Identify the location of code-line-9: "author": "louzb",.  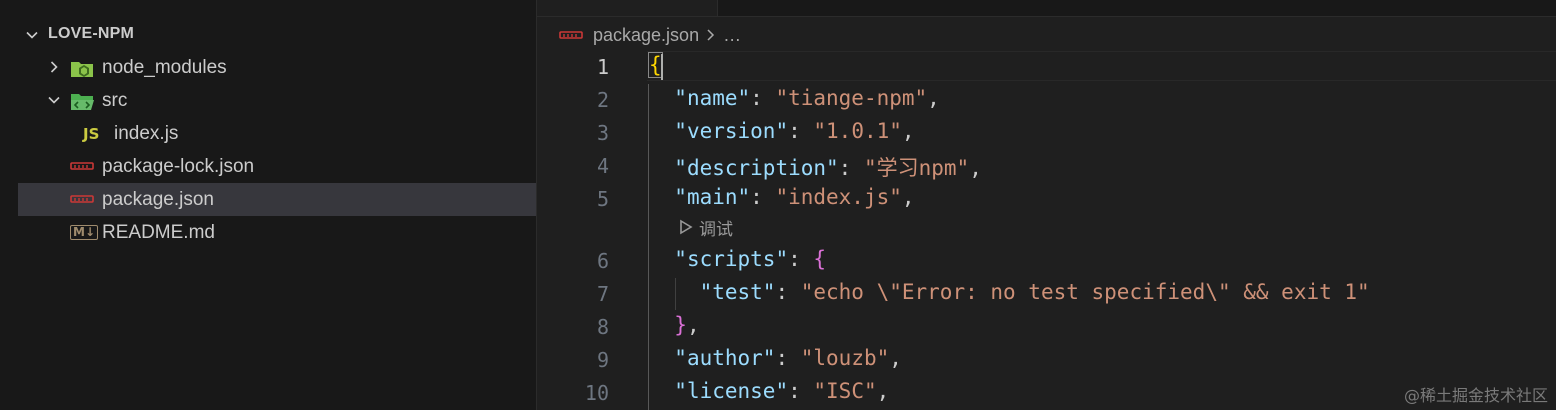
(775, 358).